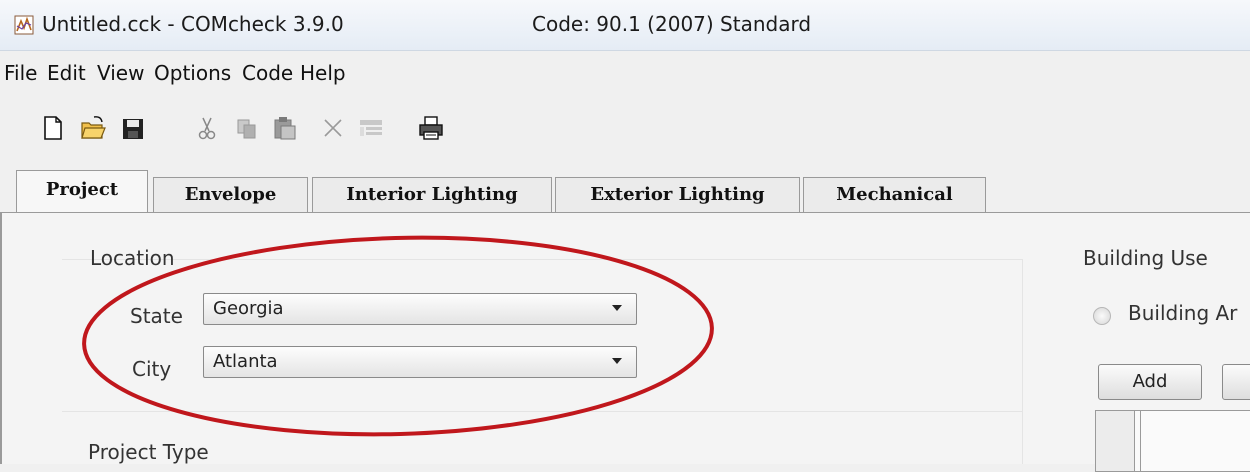 Image resolution: width=1250 pixels, height=472 pixels. What do you see at coordinates (93, 128) in the screenshot?
I see `open-folder-icon` at bounding box center [93, 128].